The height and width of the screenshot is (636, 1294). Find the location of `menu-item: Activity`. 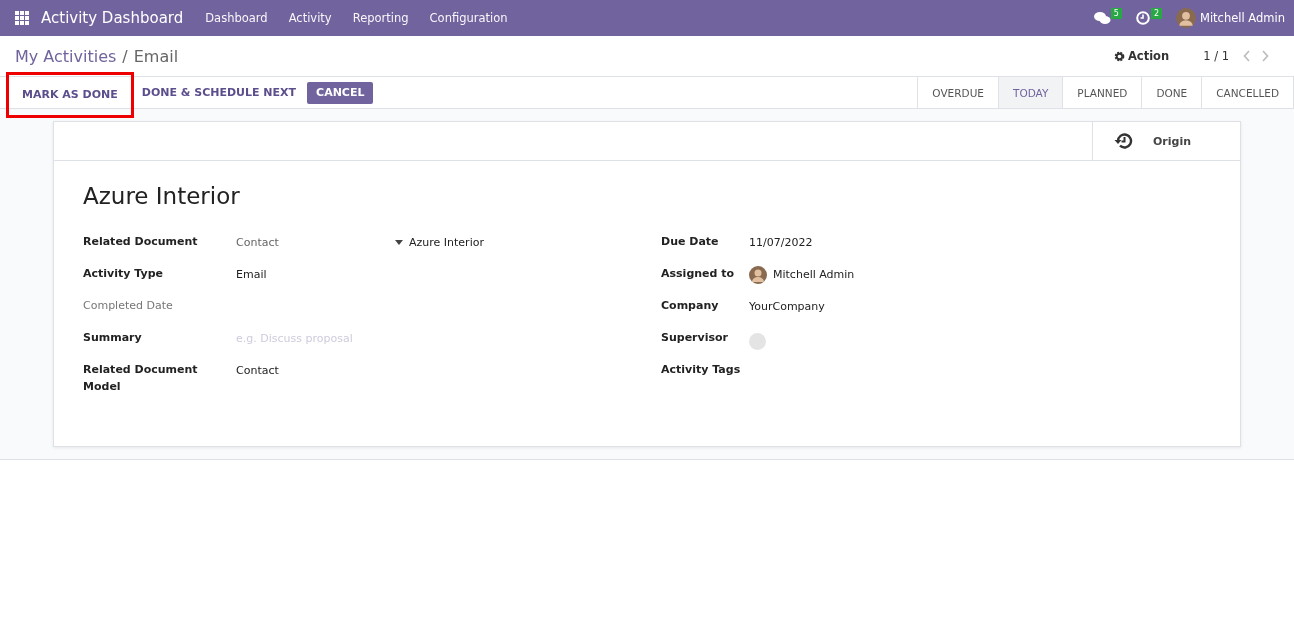

menu-item: Activity is located at coordinates (310, 18).